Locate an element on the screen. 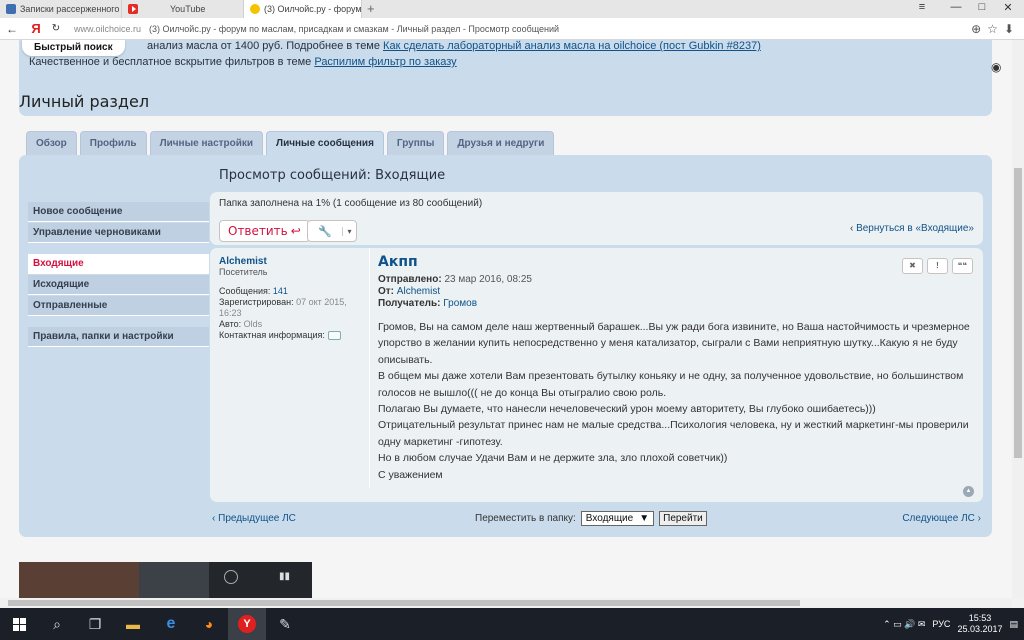  contact-icon is located at coordinates (334, 336).